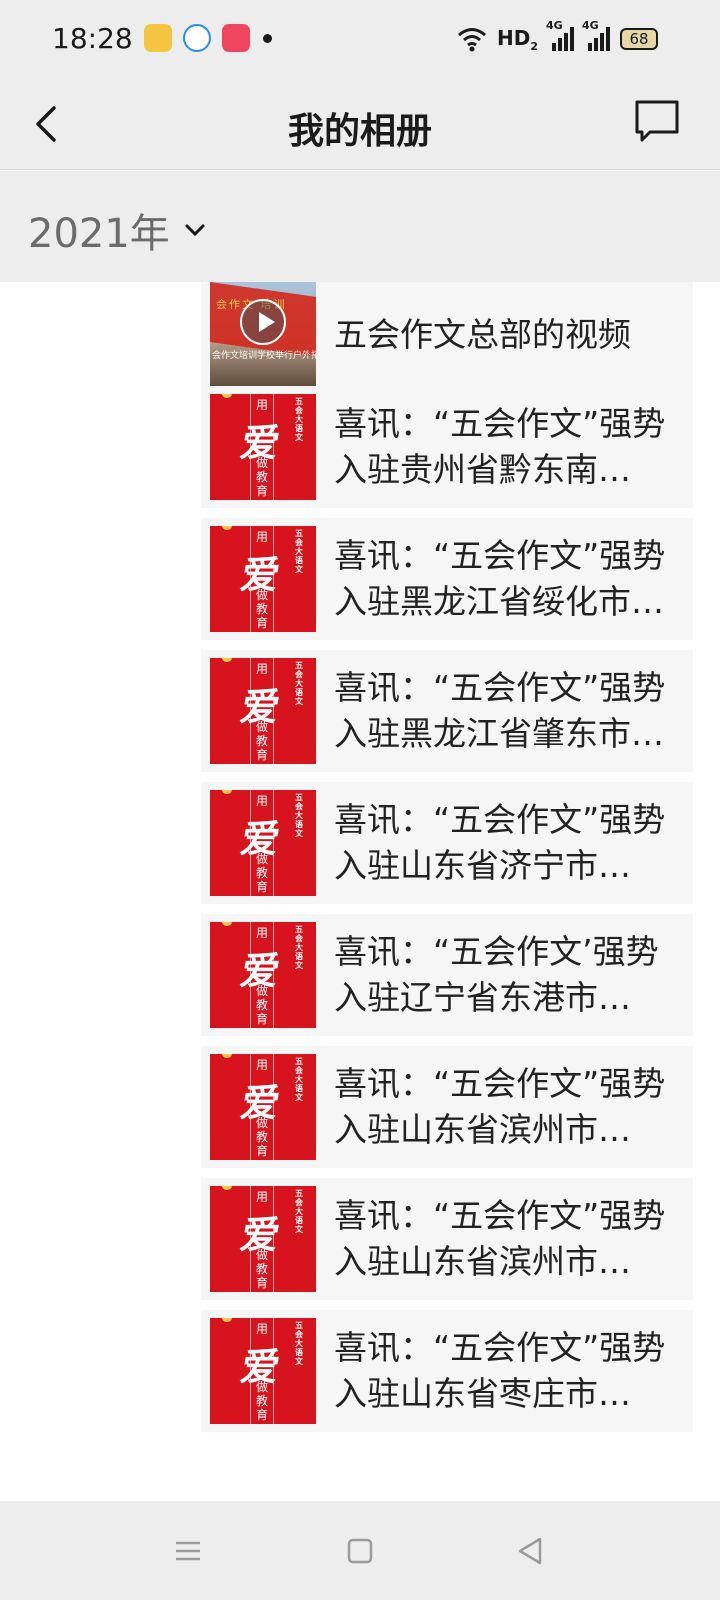  I want to click on year-label: 2021年, so click(99, 234).